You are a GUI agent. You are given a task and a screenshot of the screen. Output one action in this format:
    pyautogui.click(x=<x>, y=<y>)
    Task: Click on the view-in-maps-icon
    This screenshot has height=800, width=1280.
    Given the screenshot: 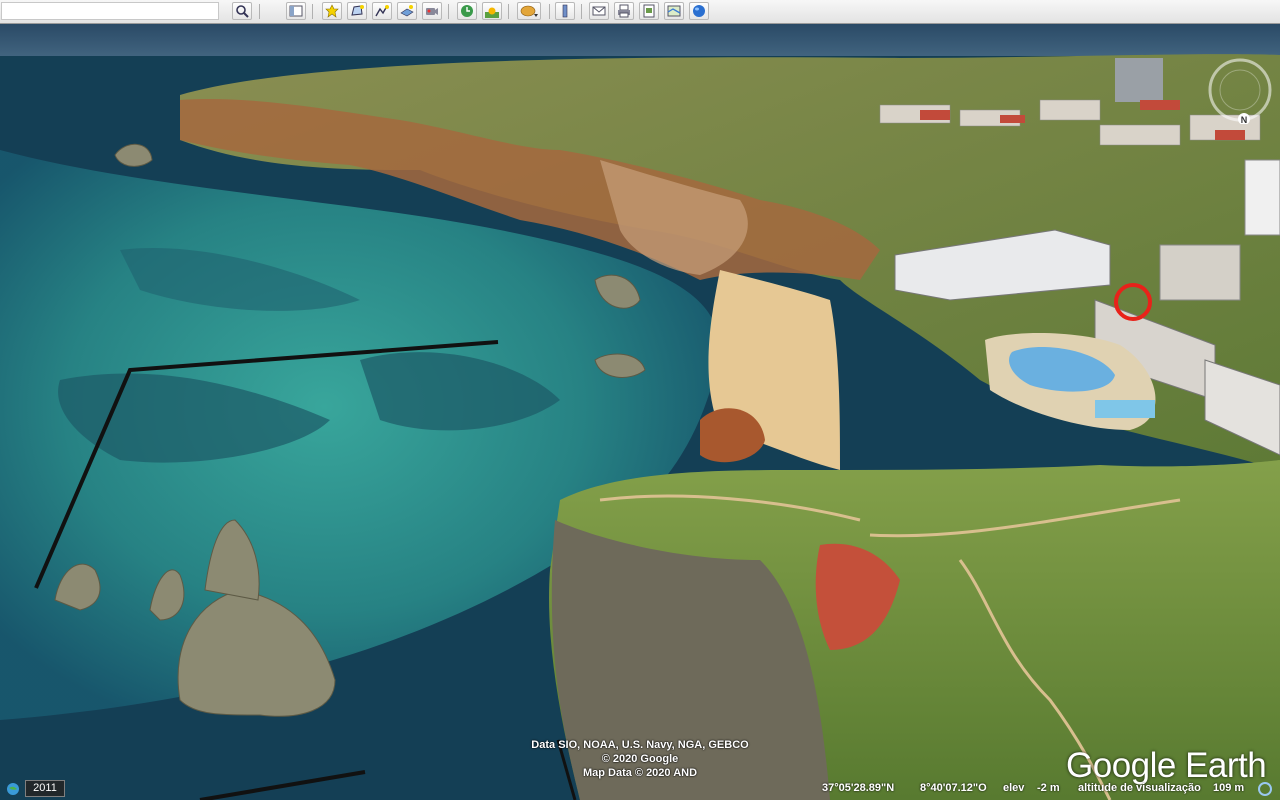 What is the action you would take?
    pyautogui.click(x=674, y=11)
    